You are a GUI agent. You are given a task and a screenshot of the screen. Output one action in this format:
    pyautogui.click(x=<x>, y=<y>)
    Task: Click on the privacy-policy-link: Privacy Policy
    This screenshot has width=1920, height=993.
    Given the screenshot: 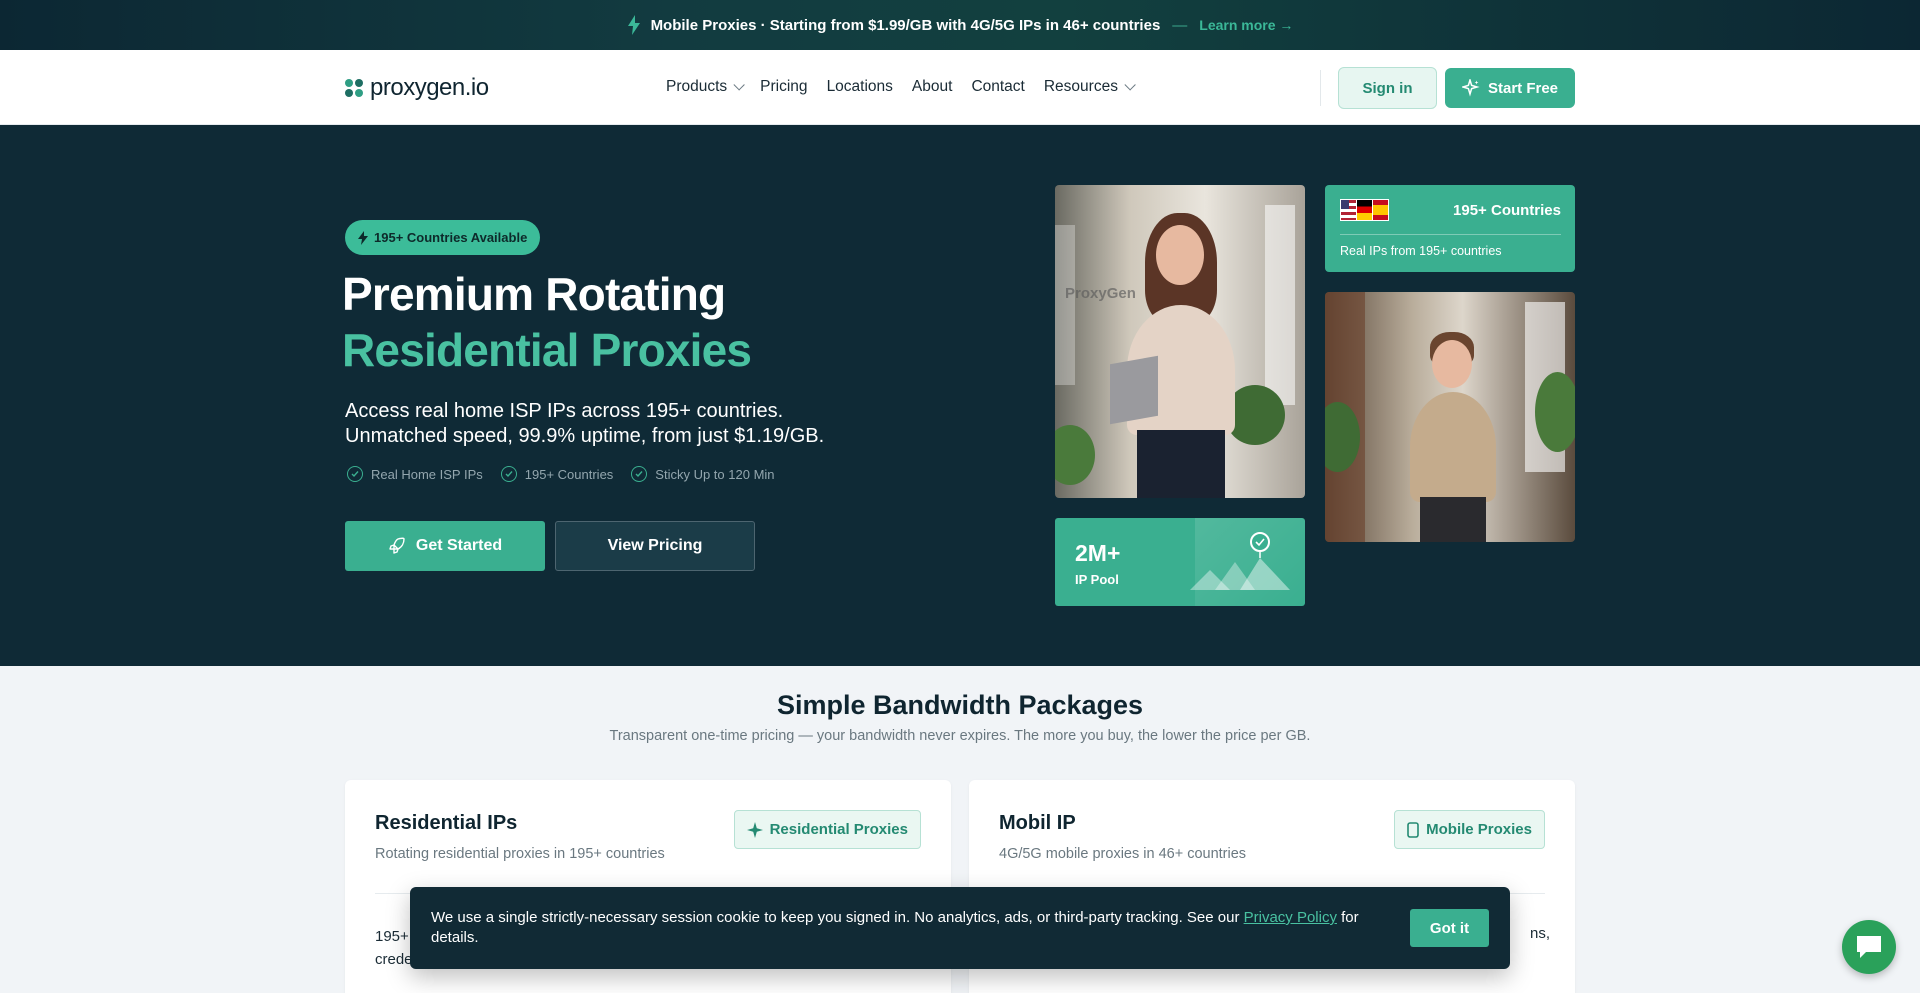 What is the action you would take?
    pyautogui.click(x=1290, y=917)
    